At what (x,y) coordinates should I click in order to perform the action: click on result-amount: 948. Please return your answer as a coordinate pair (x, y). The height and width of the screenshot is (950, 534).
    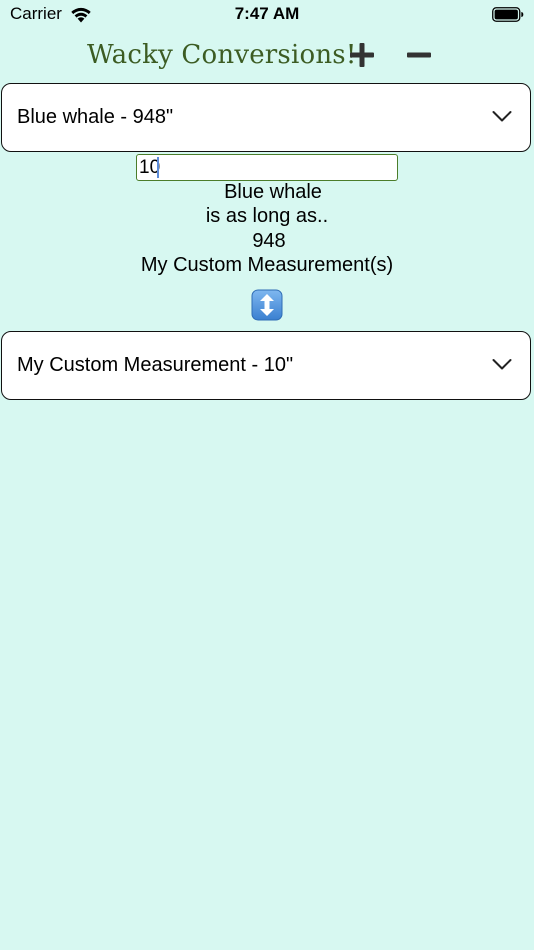
    Looking at the image, I should click on (269, 241).